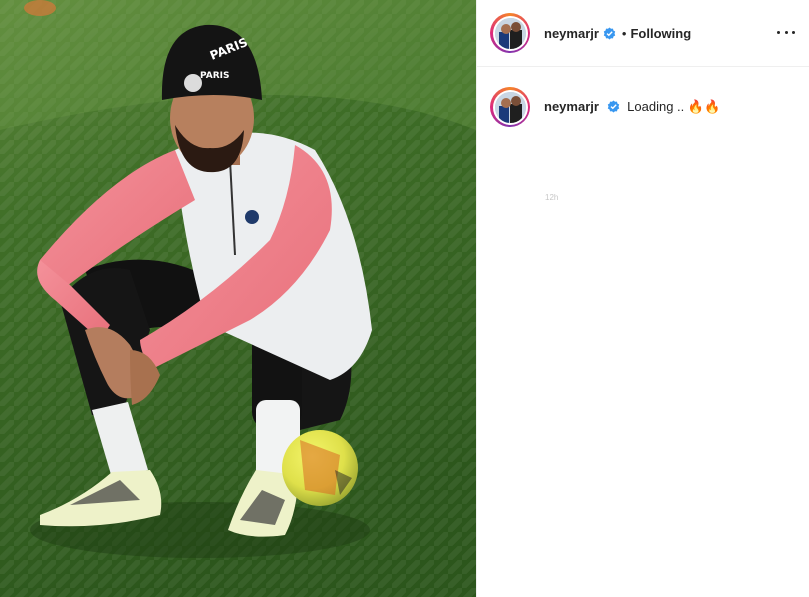 The height and width of the screenshot is (597, 809). I want to click on avatar, so click(510, 33).